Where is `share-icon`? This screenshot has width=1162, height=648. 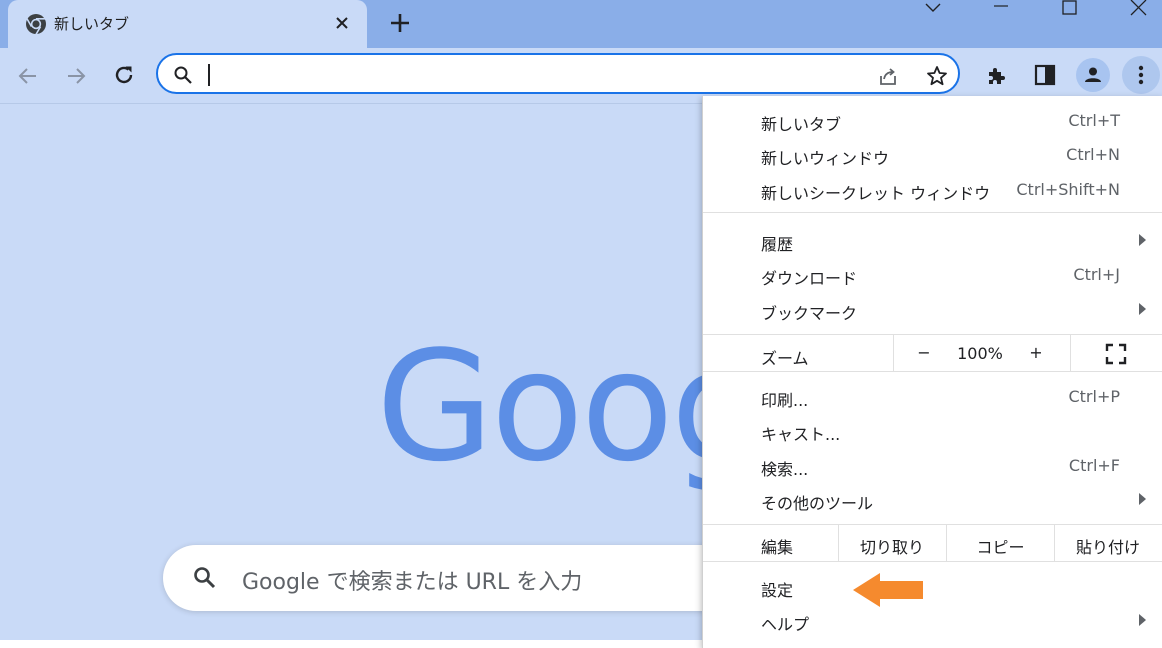
share-icon is located at coordinates (888, 76).